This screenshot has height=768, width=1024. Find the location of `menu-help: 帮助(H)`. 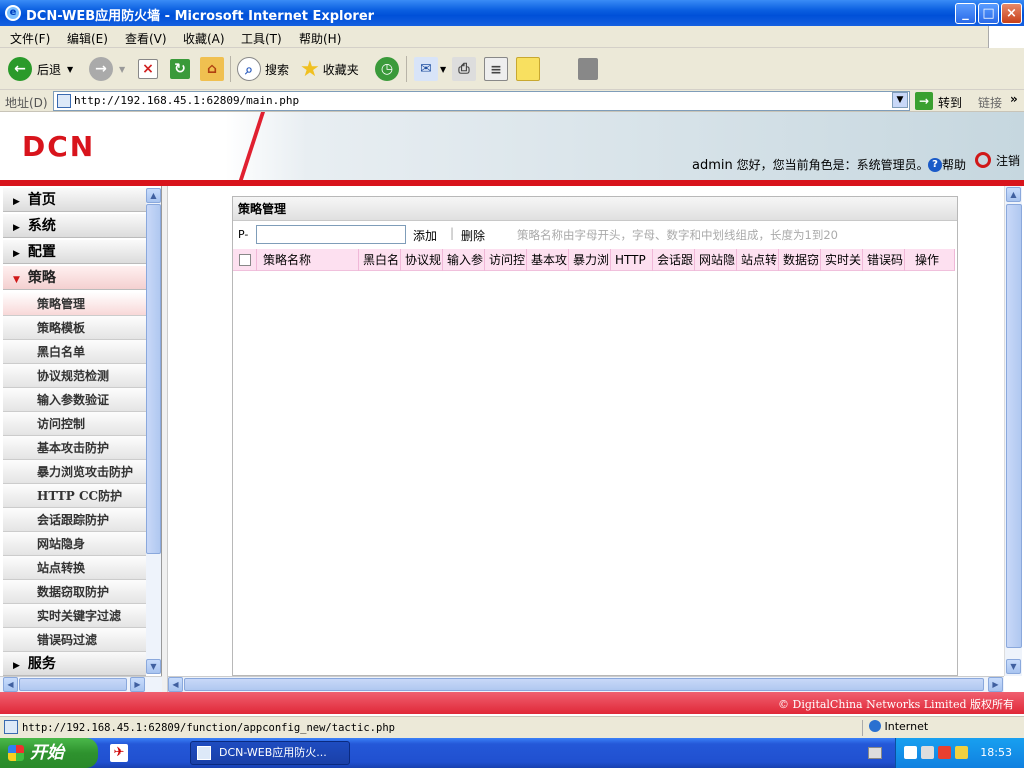

menu-help: 帮助(H) is located at coordinates (320, 38).